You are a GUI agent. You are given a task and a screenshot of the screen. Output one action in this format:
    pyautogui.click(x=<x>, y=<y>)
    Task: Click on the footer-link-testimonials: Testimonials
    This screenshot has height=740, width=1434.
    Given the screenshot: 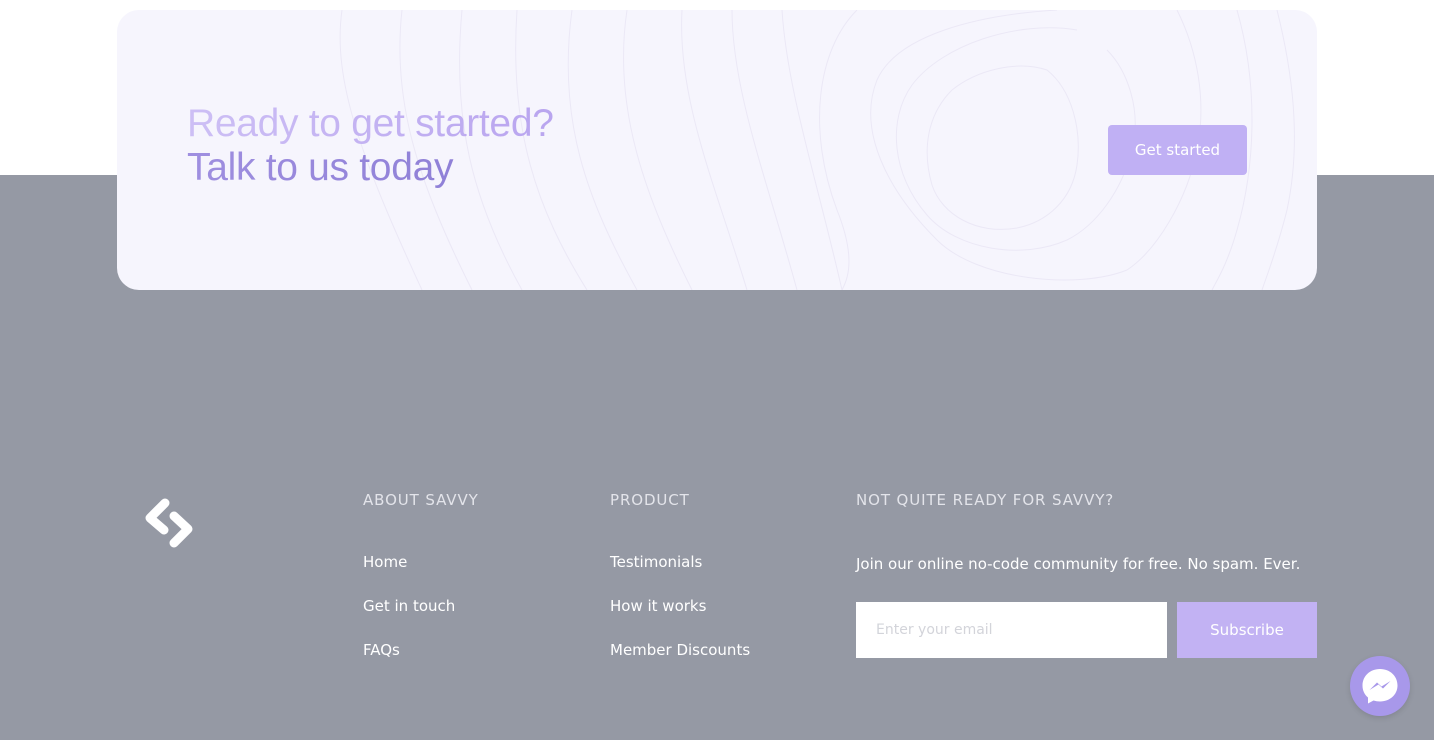 What is the action you would take?
    pyautogui.click(x=656, y=562)
    